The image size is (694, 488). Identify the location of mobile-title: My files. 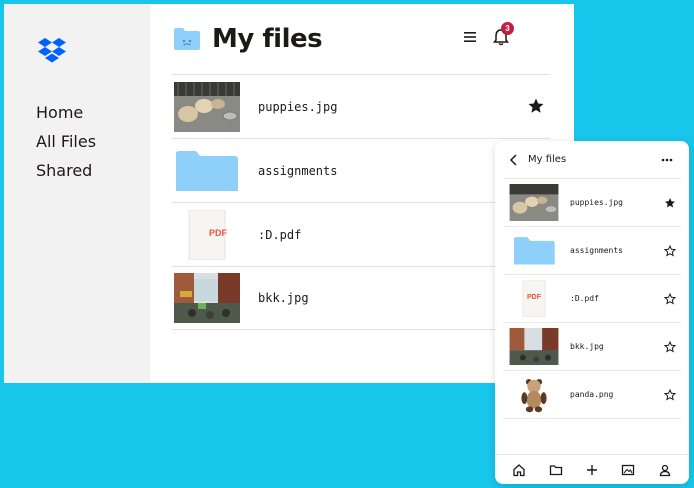
(547, 159).